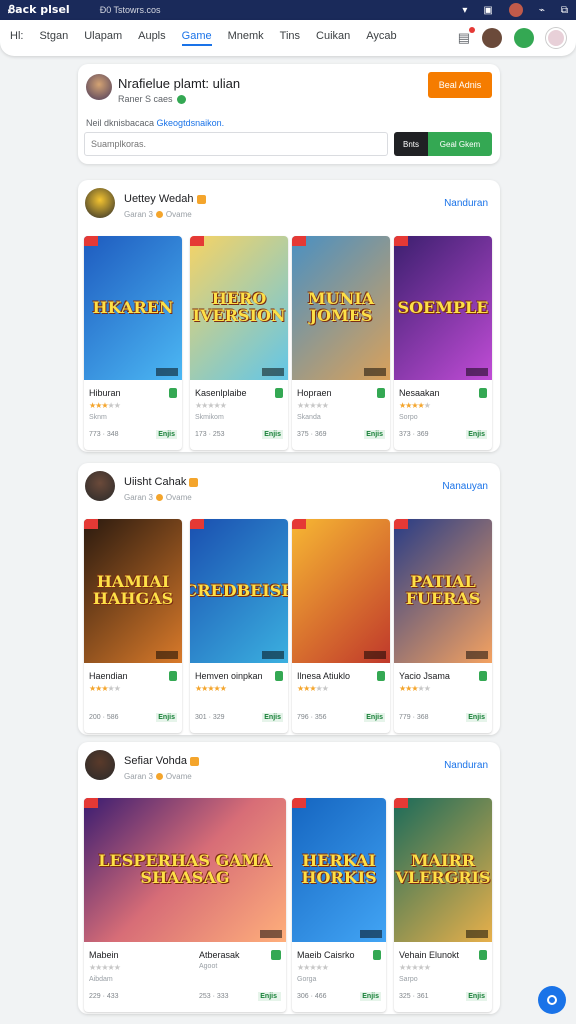 The width and height of the screenshot is (576, 1024). What do you see at coordinates (460, 144) in the screenshot?
I see `search-button: Geal Gkem` at bounding box center [460, 144].